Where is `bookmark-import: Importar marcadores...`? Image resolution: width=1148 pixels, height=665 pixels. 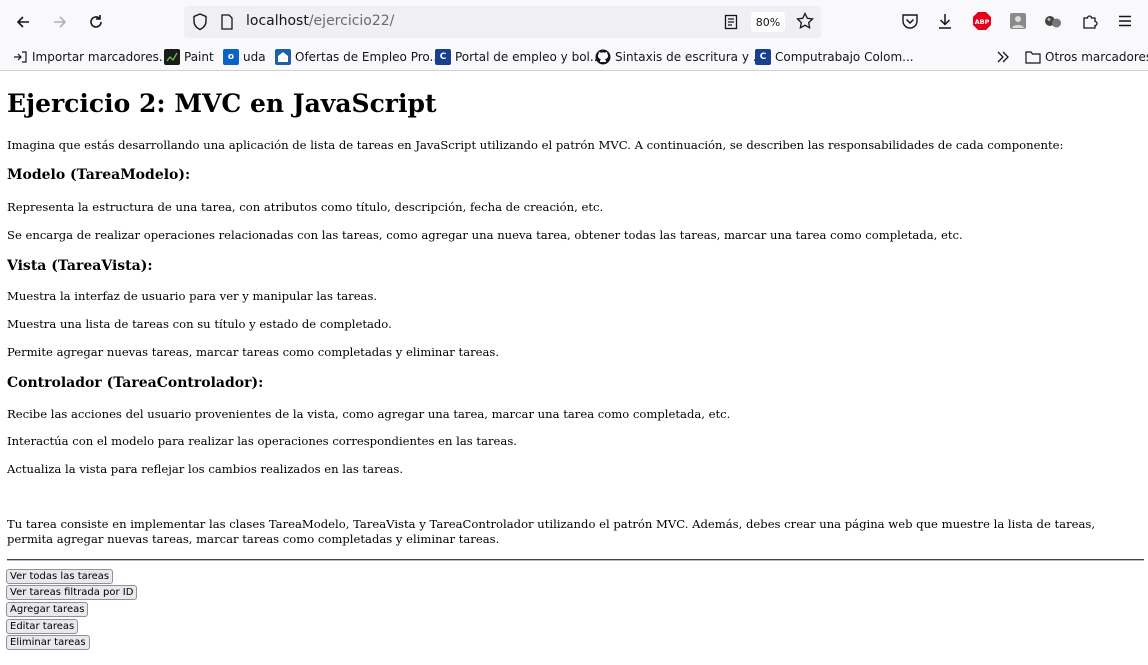
bookmark-import: Importar marcadores... is located at coordinates (91, 57).